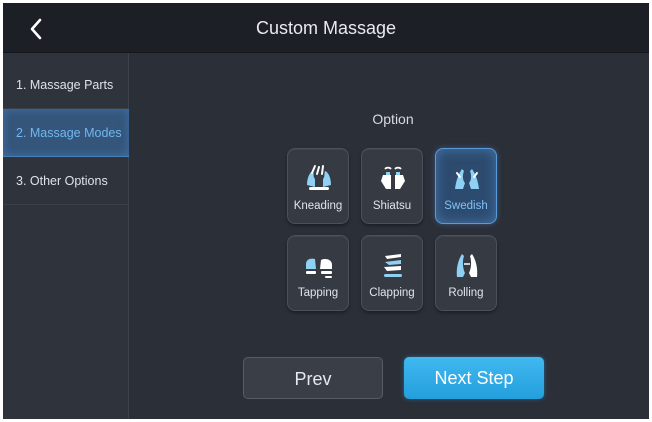 The height and width of the screenshot is (422, 652). Describe the element at coordinates (393, 177) in the screenshot. I see `shiatsu-hands-icon` at that location.